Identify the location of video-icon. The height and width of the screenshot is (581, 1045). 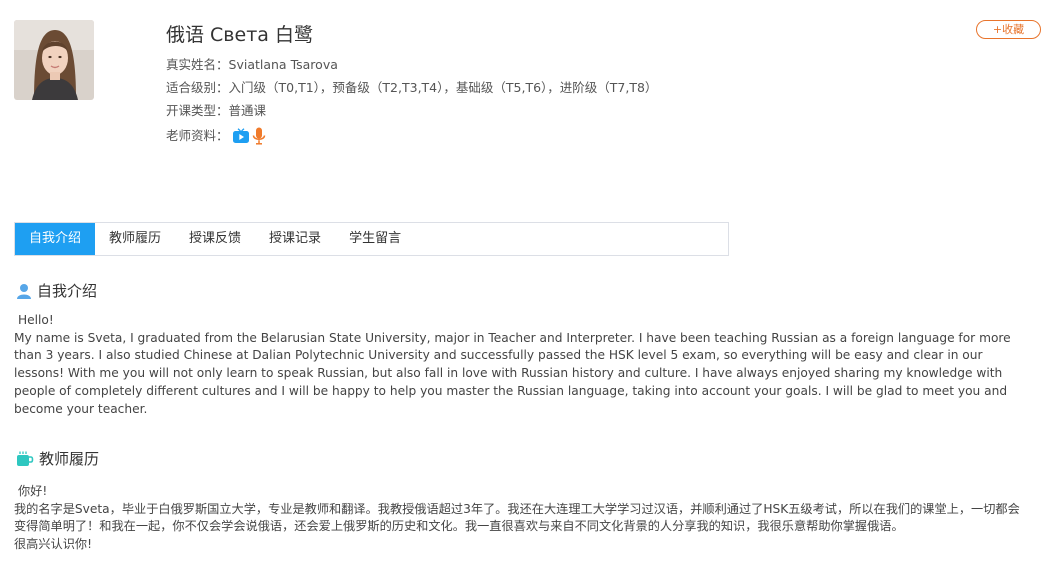
(241, 135).